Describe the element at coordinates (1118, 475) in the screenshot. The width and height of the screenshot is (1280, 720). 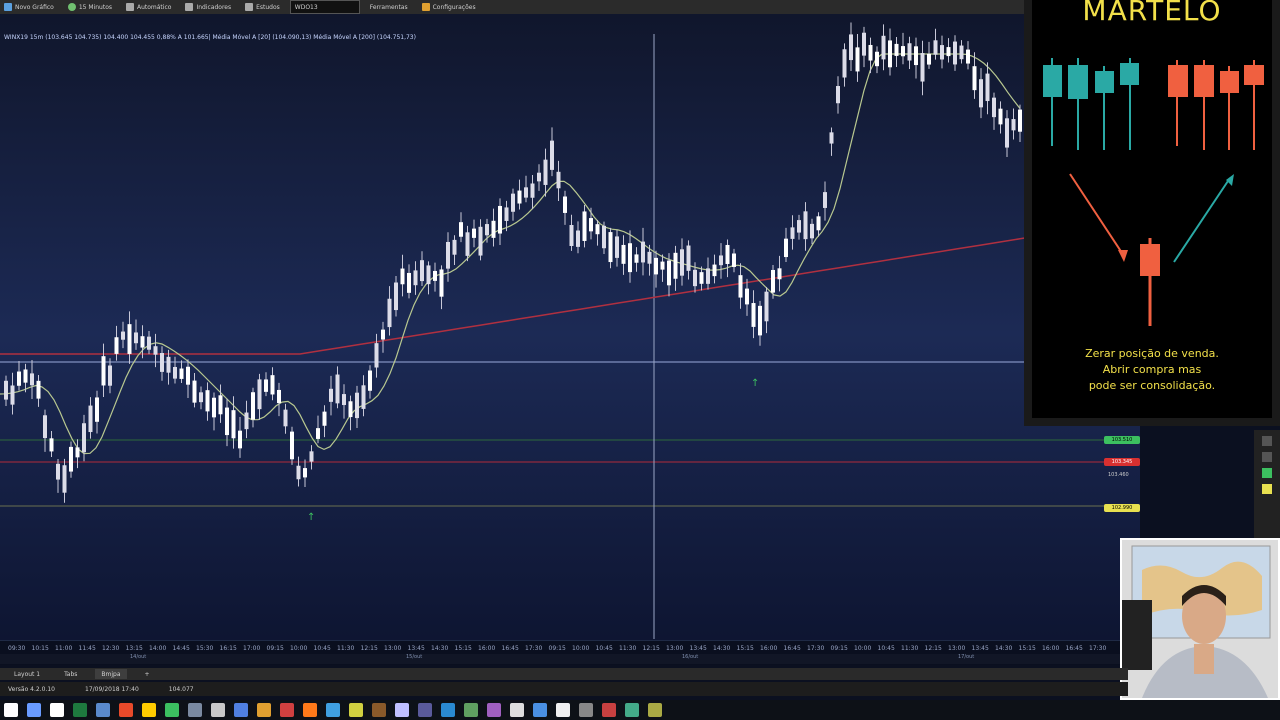
I see `side-price: 103.460` at that location.